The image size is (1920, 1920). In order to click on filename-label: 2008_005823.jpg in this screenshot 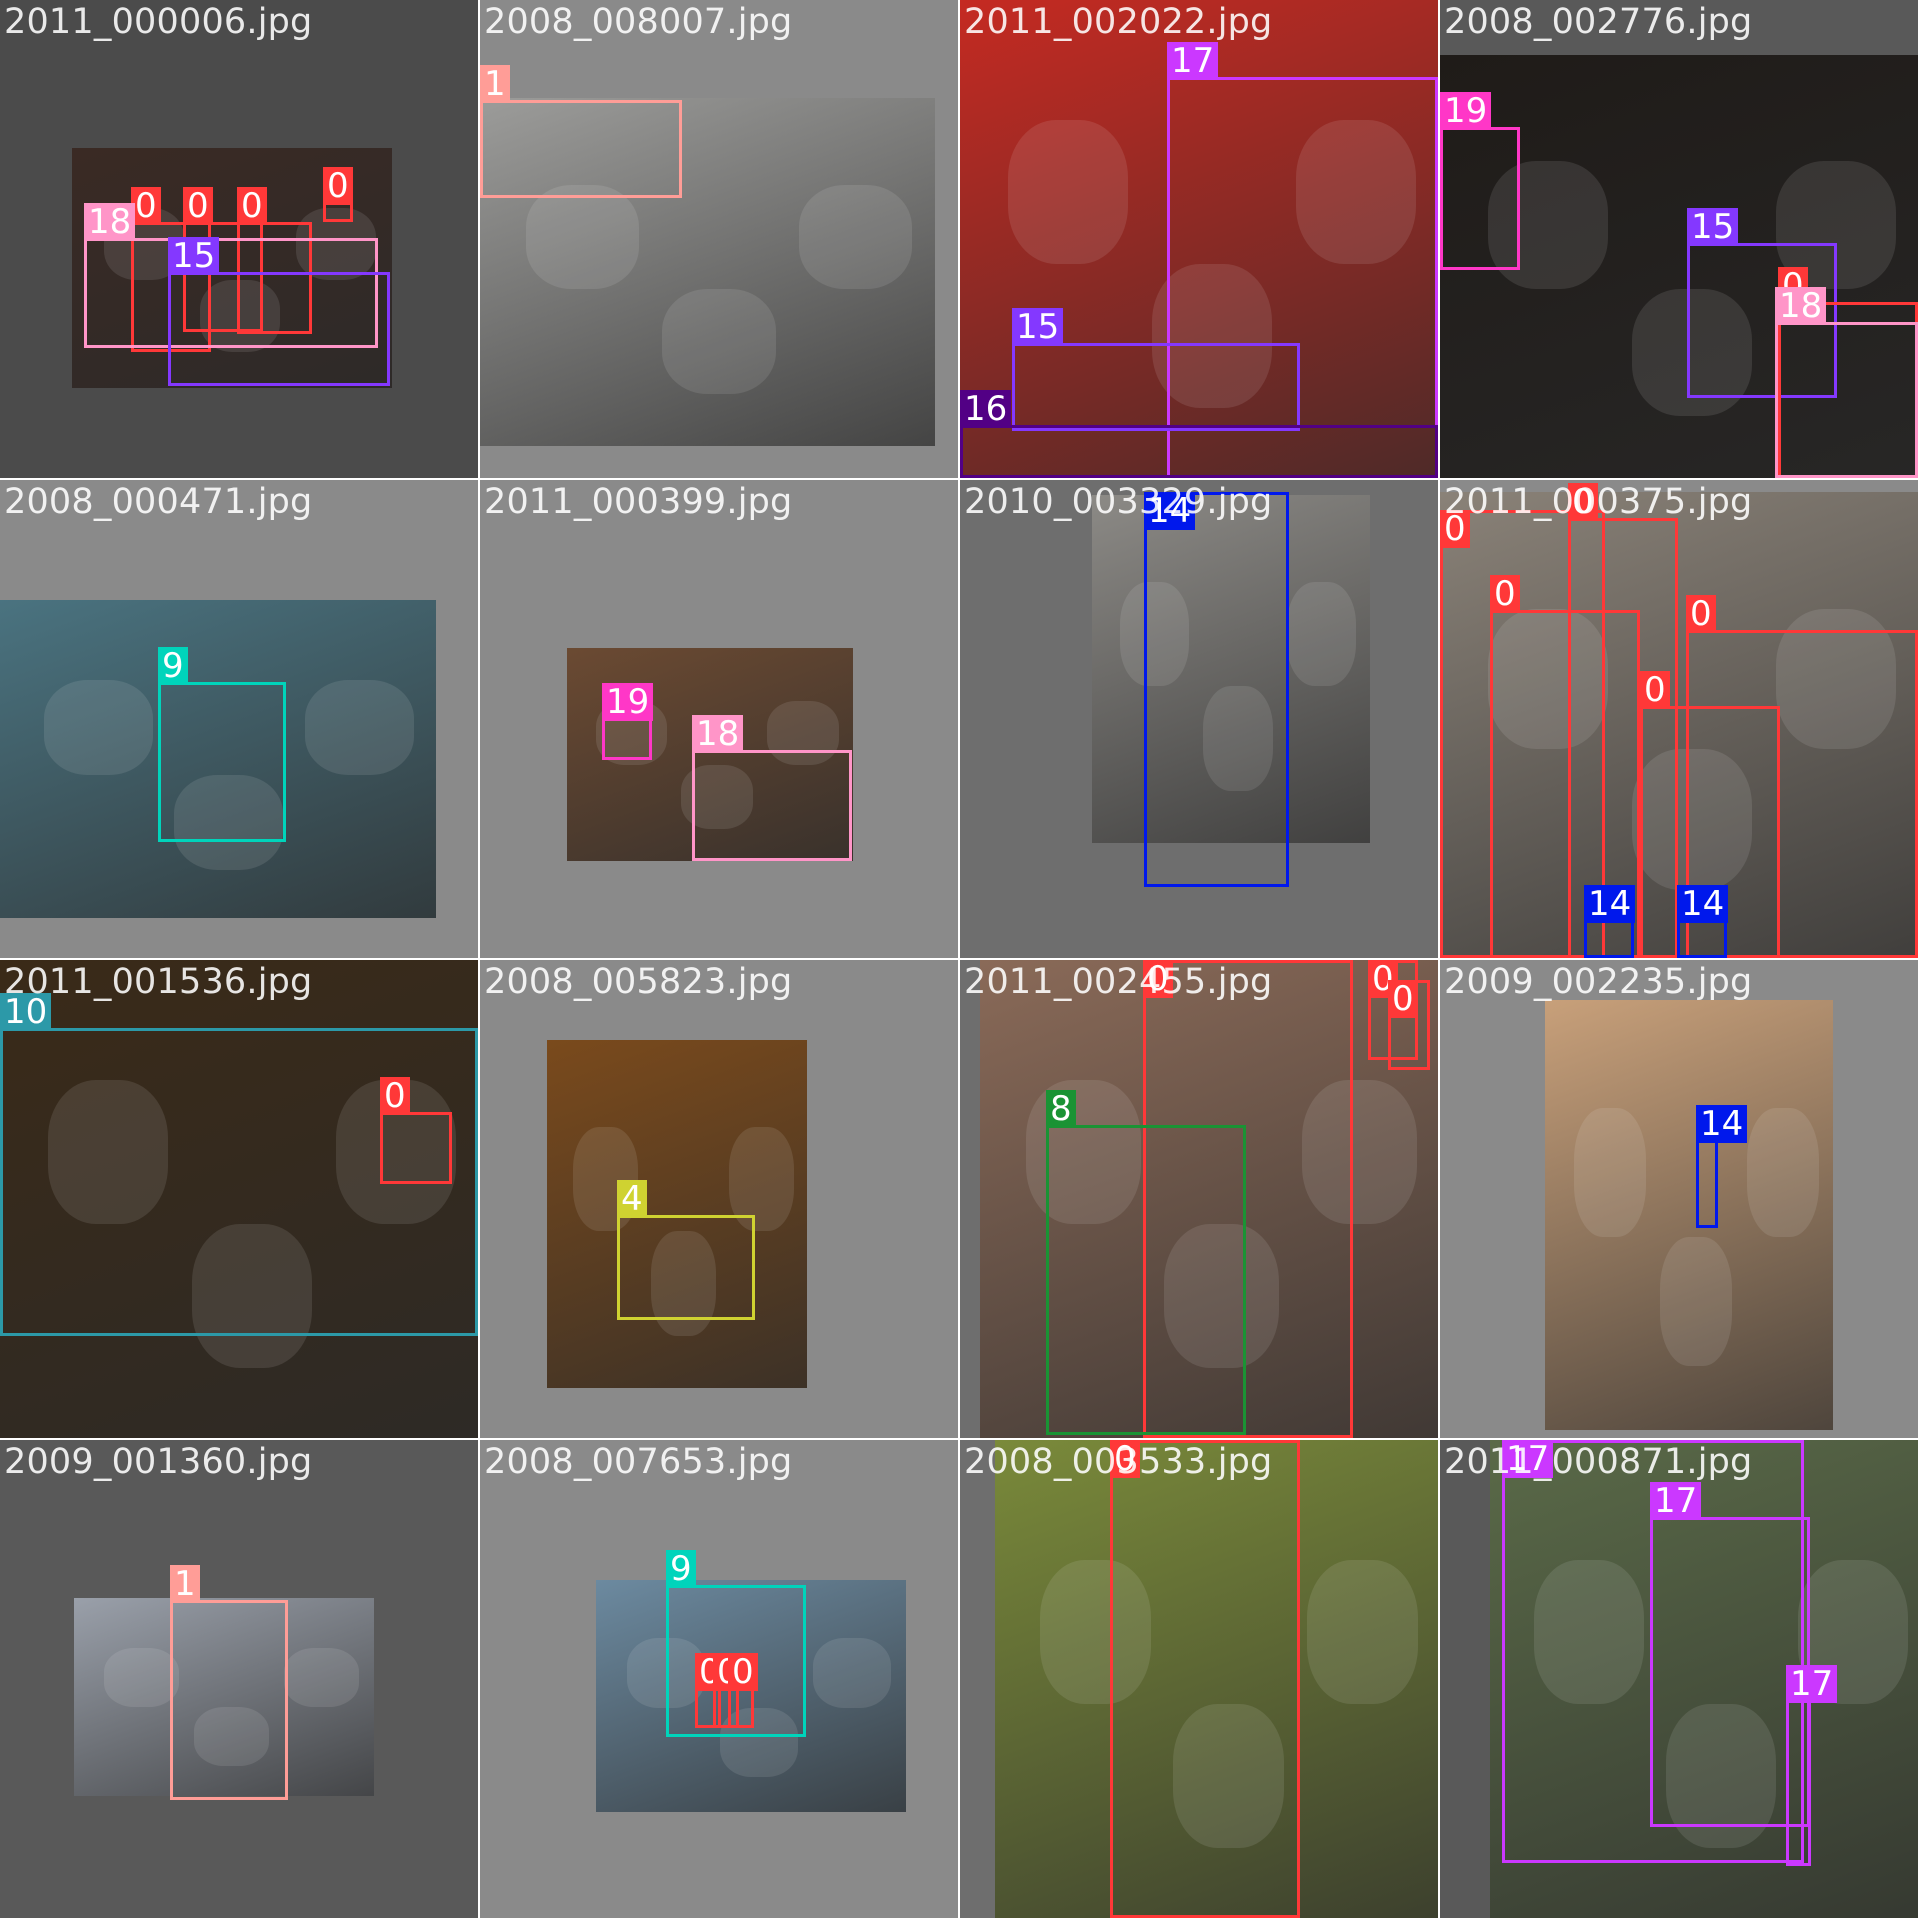, I will do `click(638, 982)`.